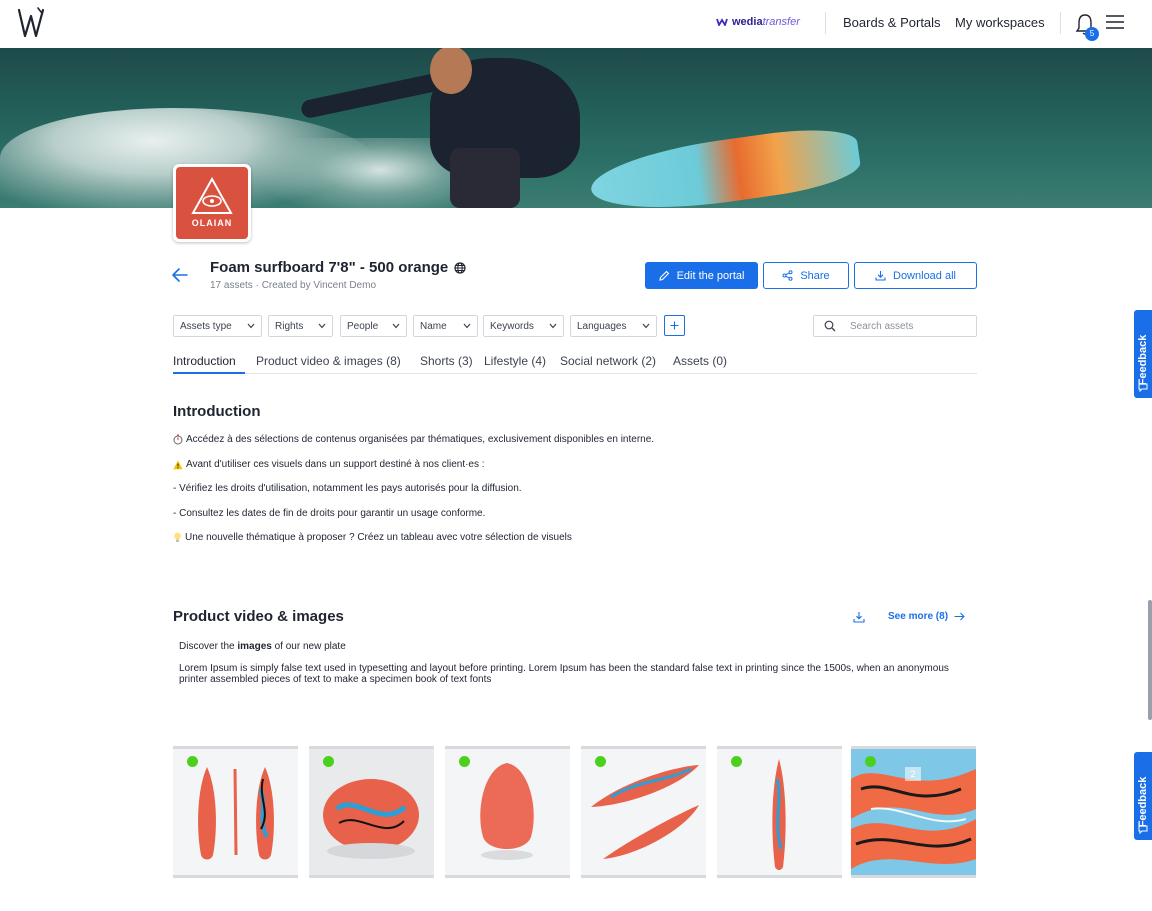 This screenshot has width=1152, height=911. I want to click on add-filter-button, so click(674, 325).